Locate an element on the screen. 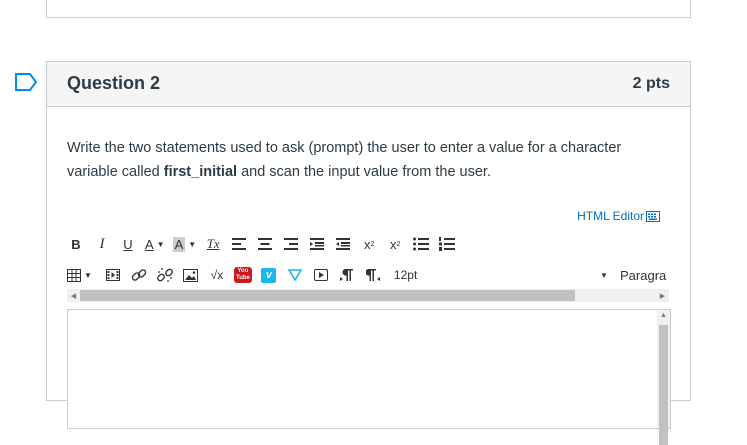  equation-button: √x is located at coordinates (217, 275).